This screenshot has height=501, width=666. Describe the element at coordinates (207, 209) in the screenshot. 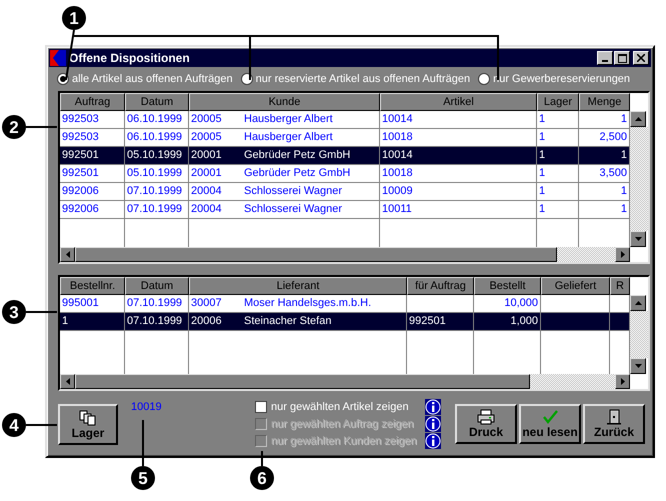

I see `table-cell-text: 20004` at that location.